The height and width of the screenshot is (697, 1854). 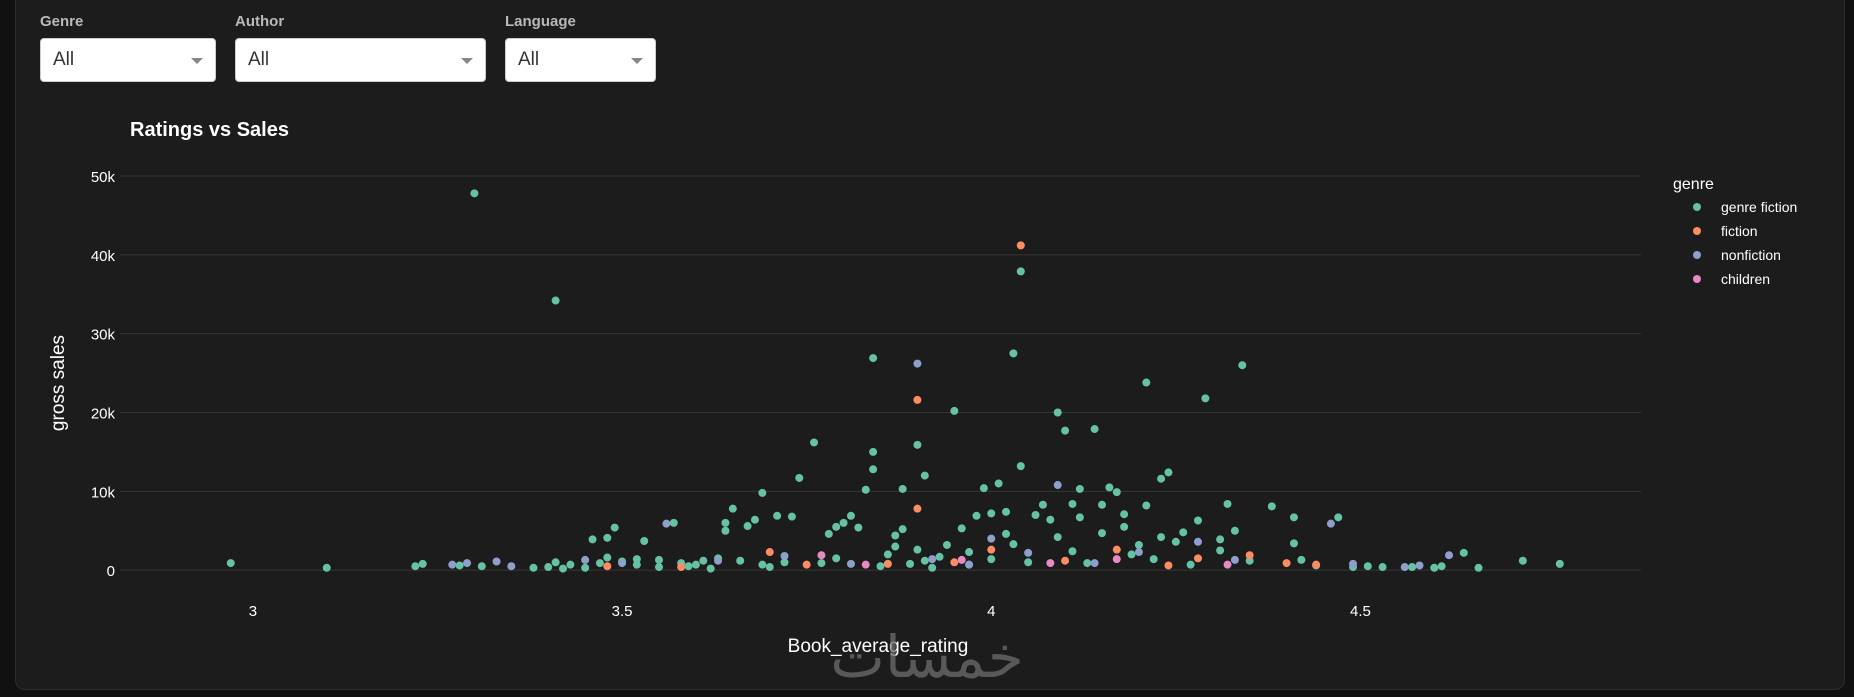 I want to click on legend-item-label: children, so click(x=1745, y=279).